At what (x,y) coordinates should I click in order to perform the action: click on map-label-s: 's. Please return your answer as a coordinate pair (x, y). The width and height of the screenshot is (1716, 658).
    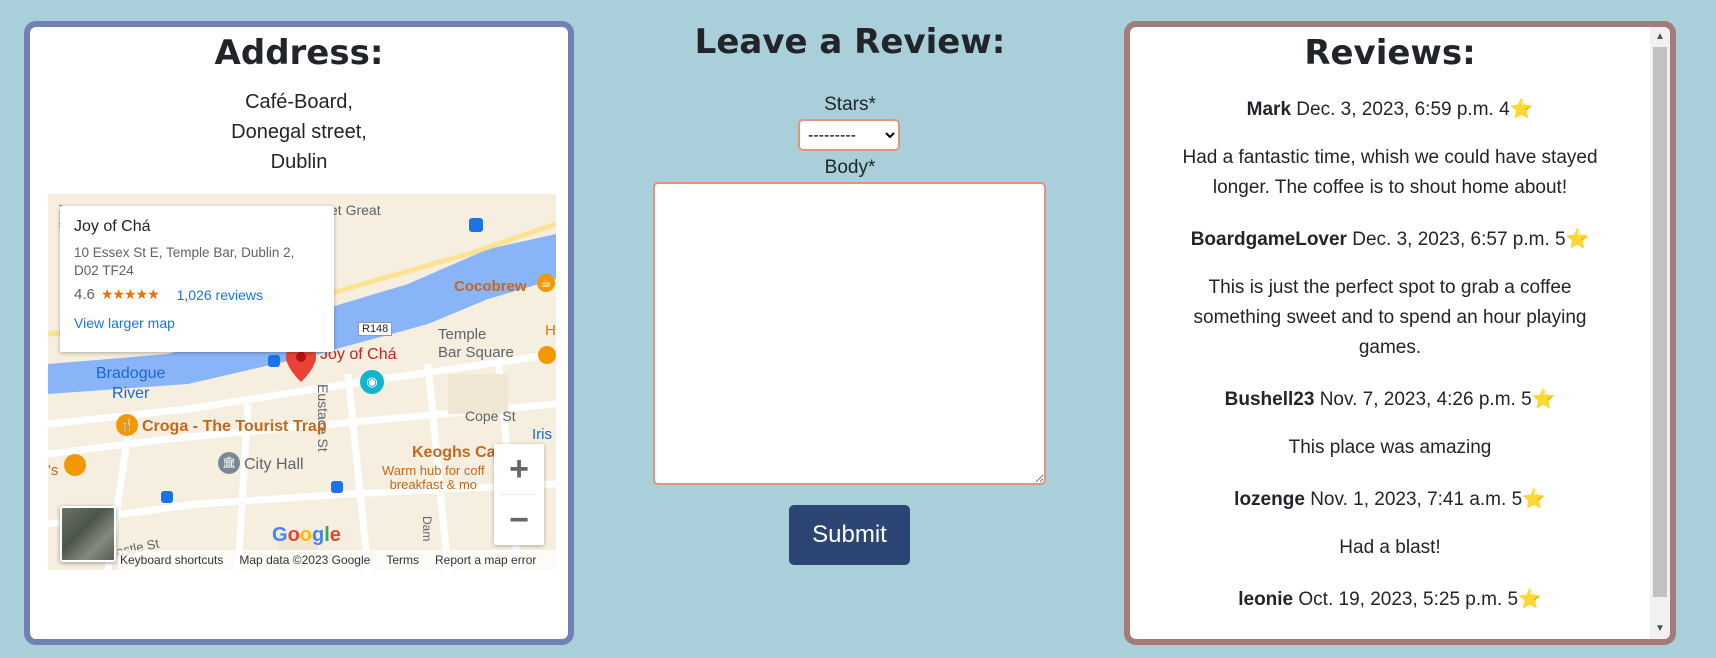
    Looking at the image, I should click on (53, 470).